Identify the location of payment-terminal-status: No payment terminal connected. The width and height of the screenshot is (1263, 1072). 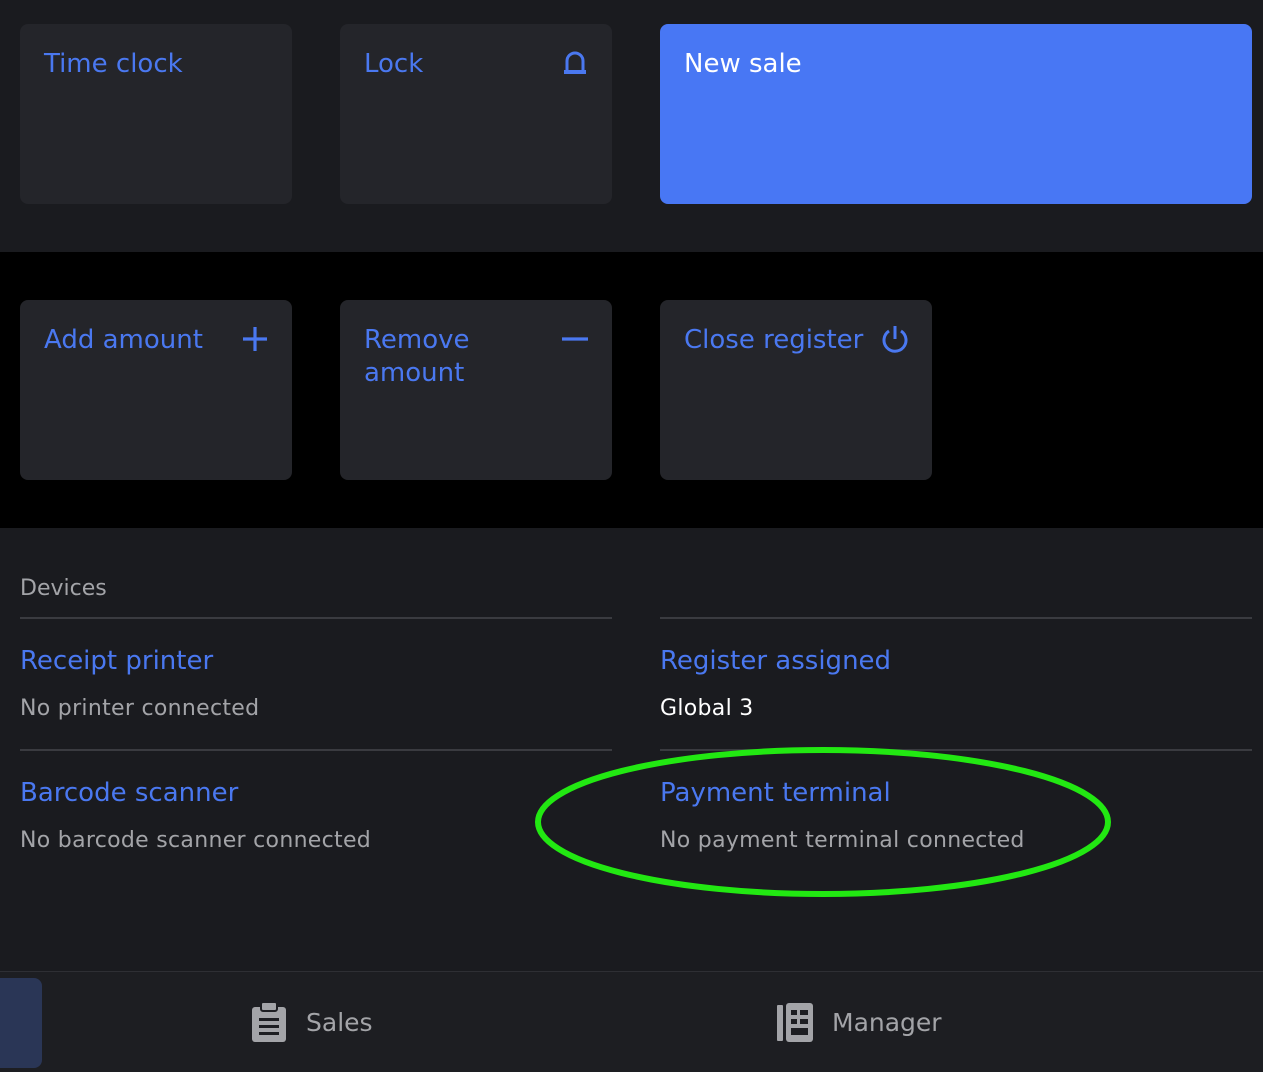
(842, 840).